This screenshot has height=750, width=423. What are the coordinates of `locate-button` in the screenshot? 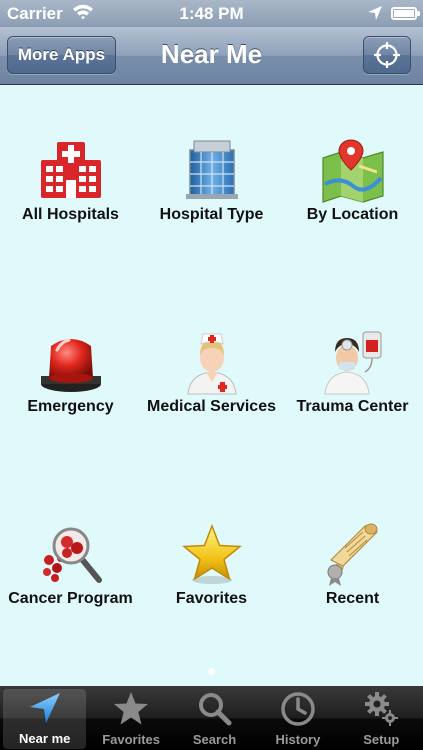 It's located at (387, 55).